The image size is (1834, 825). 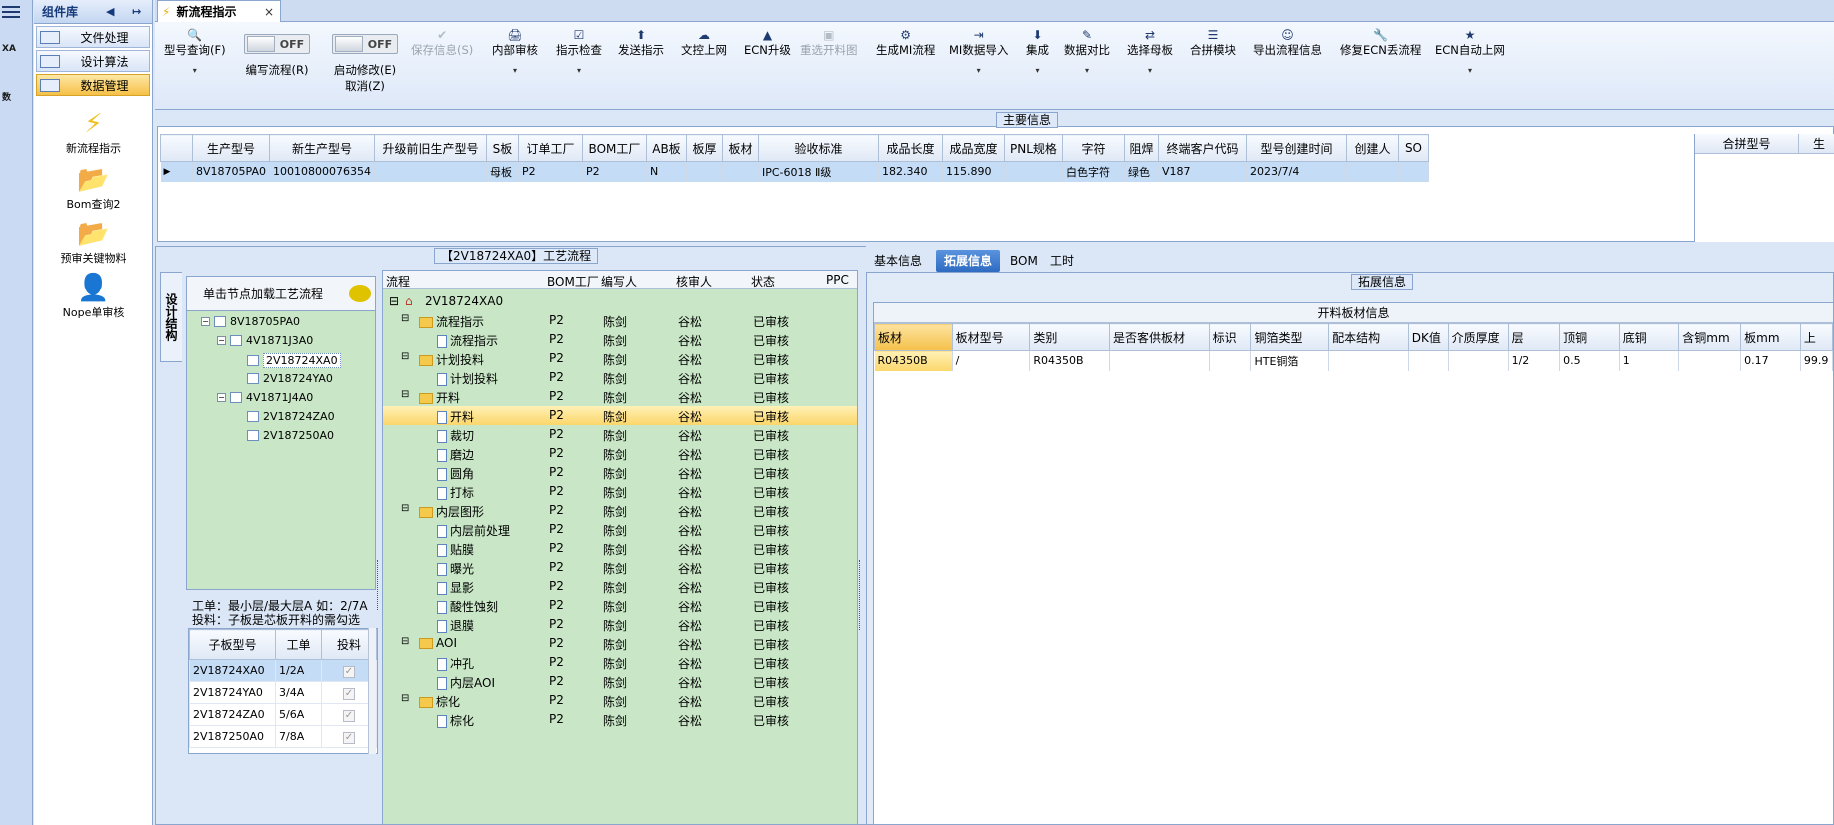 I want to click on tab-new-process: ⚡ 新流程指示 ×, so click(x=219, y=11).